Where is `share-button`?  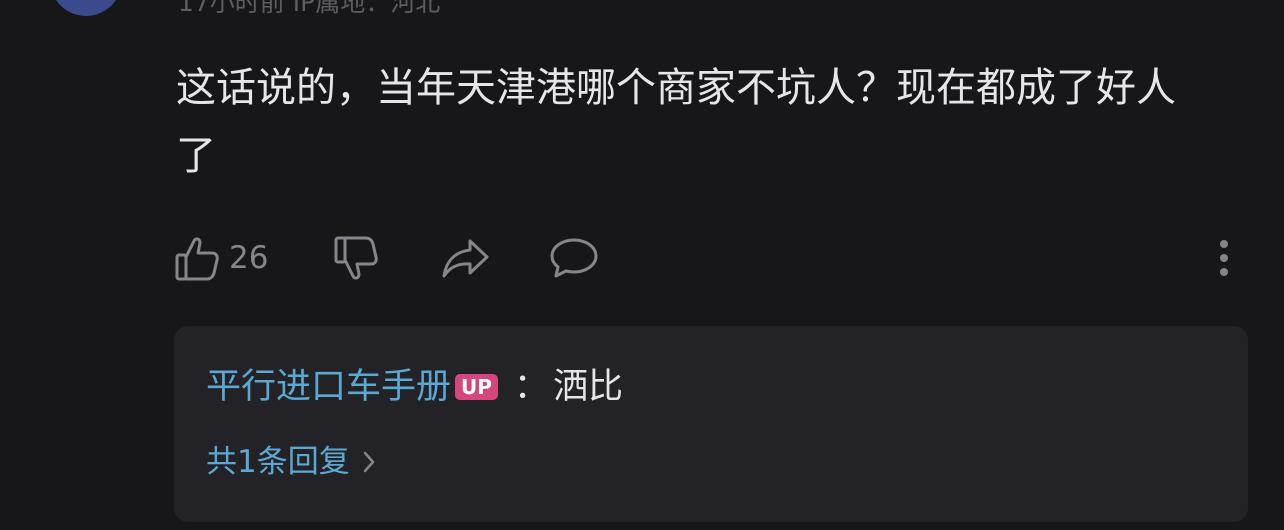
share-button is located at coordinates (466, 258).